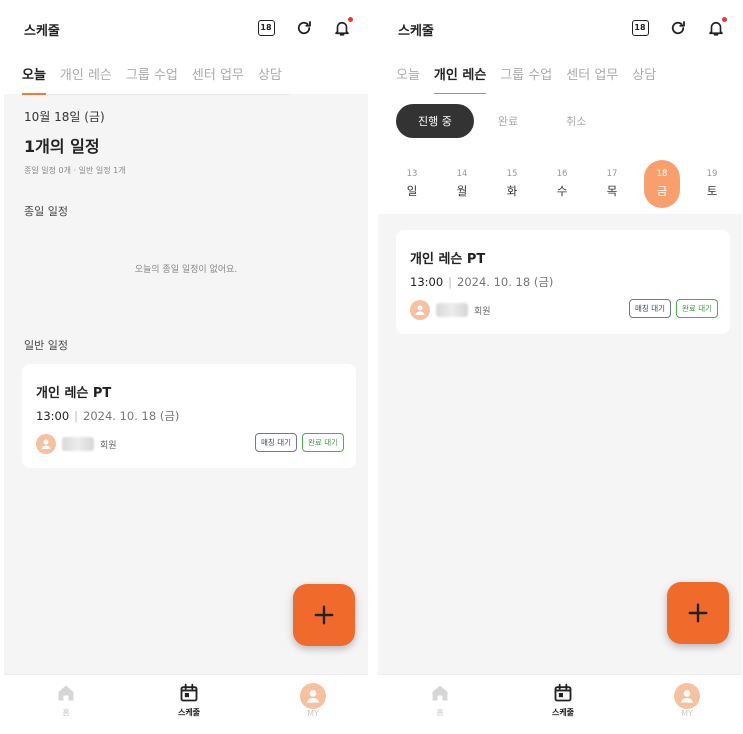 The width and height of the screenshot is (743, 734). I want to click on day-number: 13, so click(412, 174).